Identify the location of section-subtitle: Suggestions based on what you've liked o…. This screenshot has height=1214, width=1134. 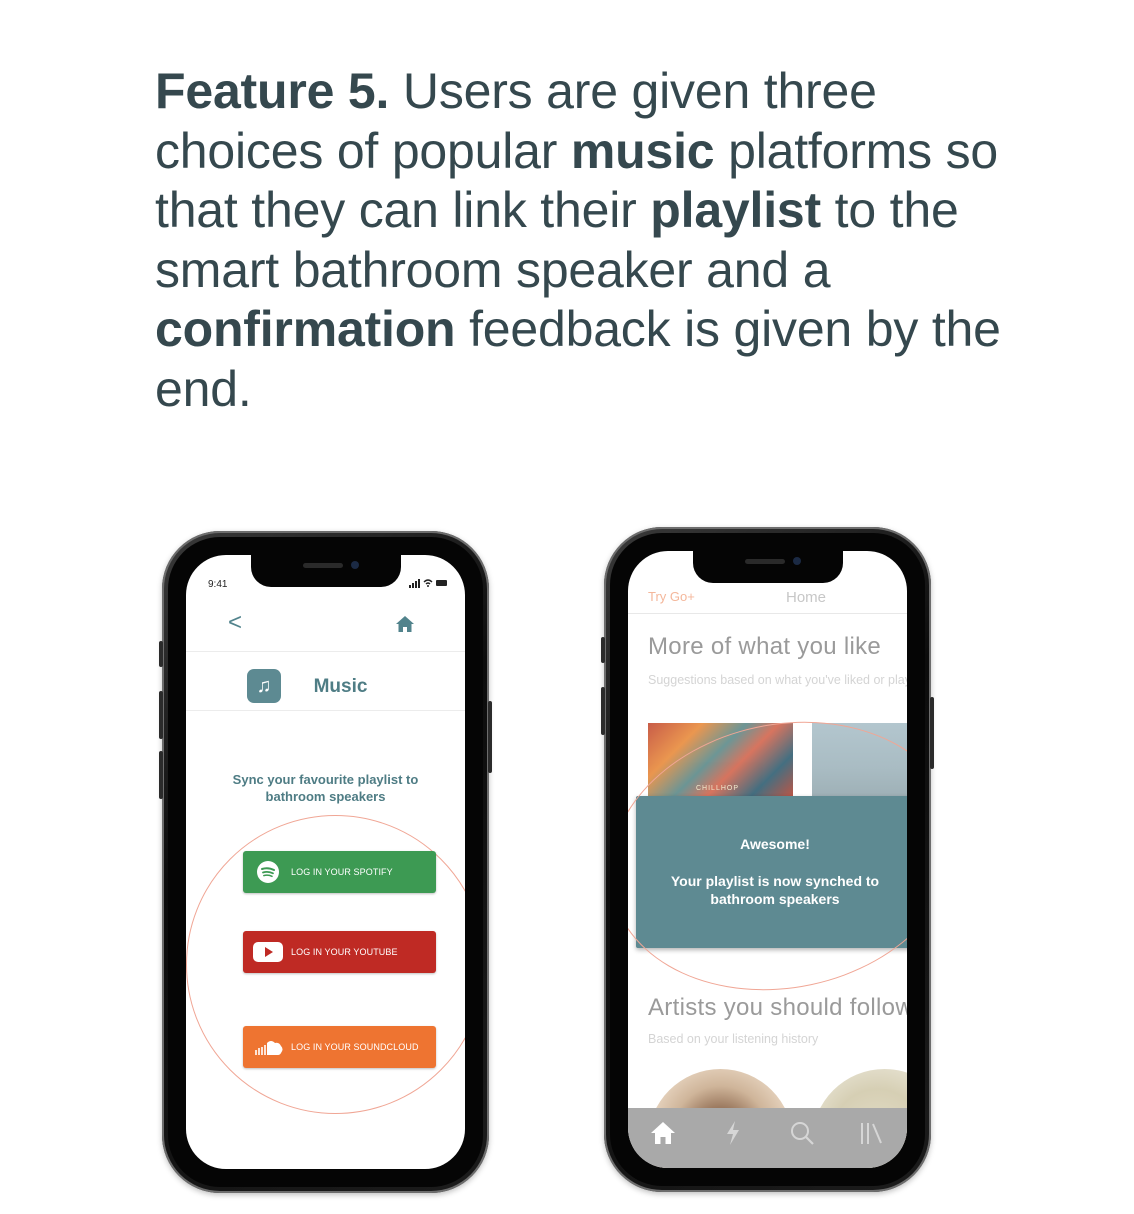
(777, 680).